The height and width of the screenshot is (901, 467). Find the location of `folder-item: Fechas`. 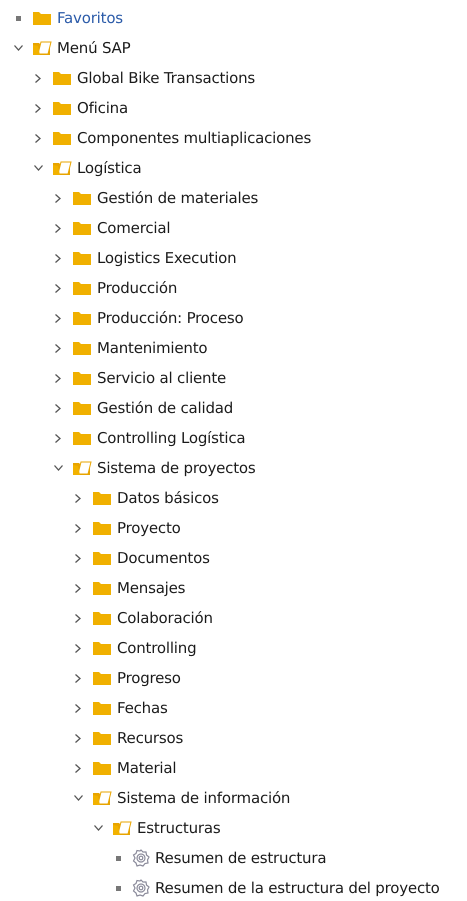

folder-item: Fechas is located at coordinates (142, 708).